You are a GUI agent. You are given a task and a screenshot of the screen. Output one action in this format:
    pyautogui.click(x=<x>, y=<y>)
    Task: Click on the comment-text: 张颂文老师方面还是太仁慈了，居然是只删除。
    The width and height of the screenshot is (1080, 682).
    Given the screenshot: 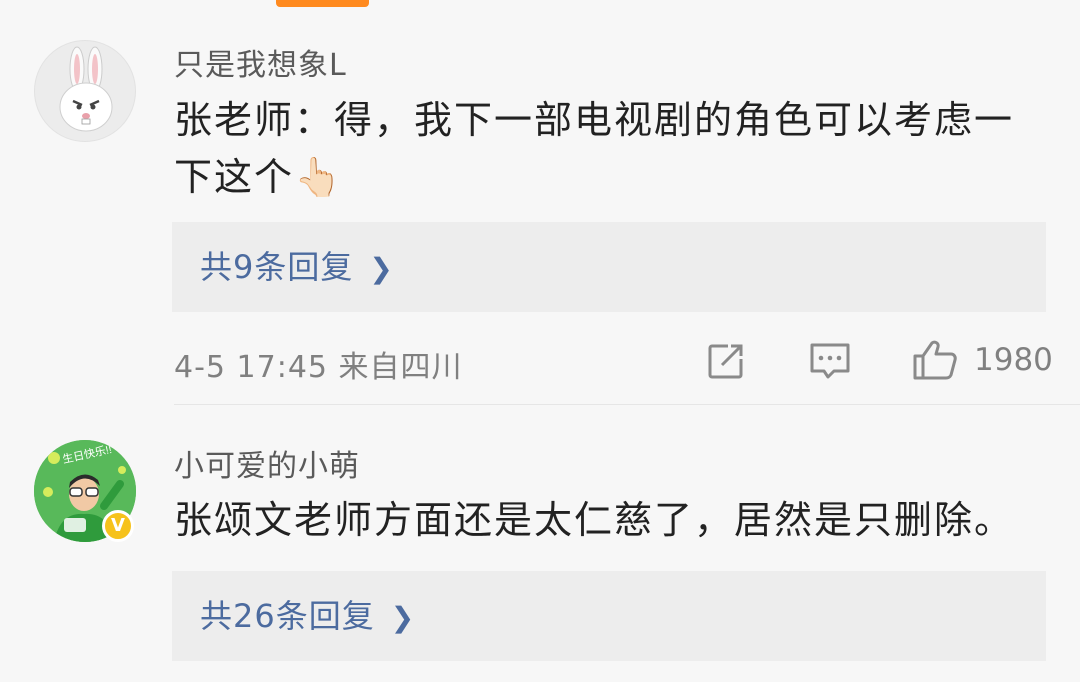 What is the action you would take?
    pyautogui.click(x=594, y=520)
    